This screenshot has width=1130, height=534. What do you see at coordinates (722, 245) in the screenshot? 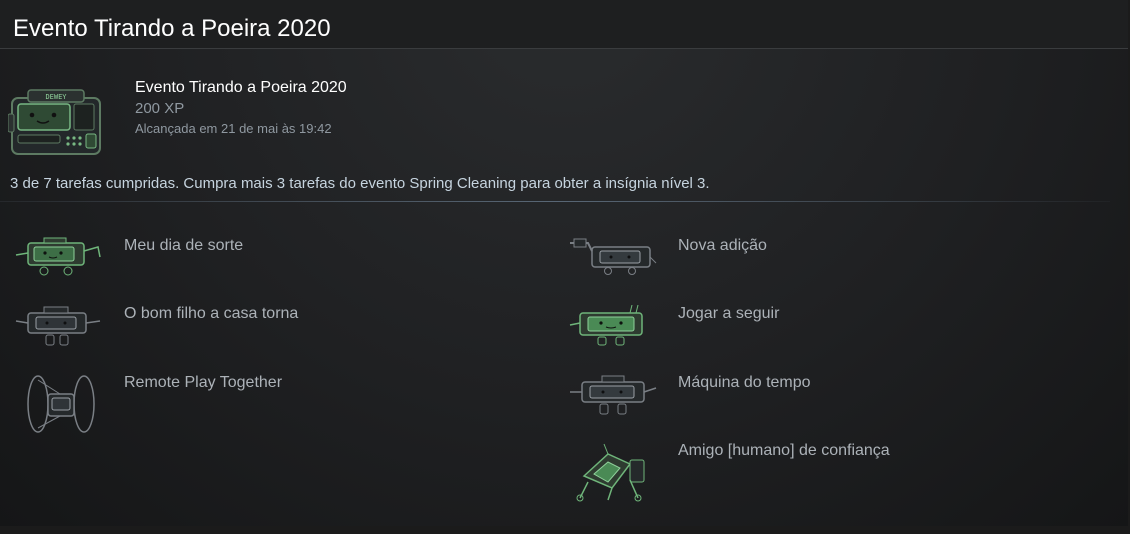
I see `task-label: Nova adição` at bounding box center [722, 245].